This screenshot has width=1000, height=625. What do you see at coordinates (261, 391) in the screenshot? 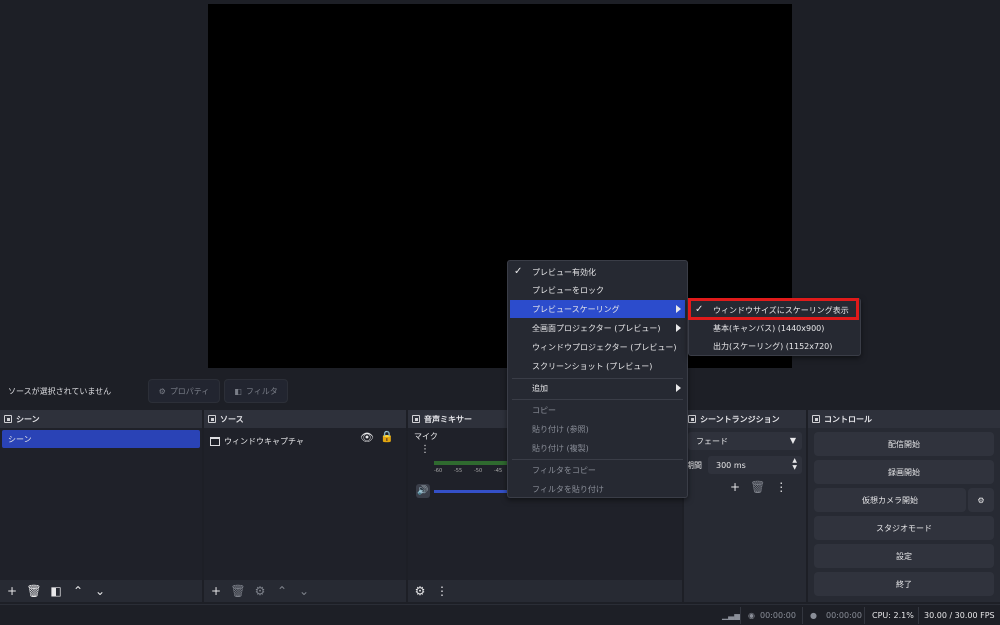
I see `filters-label: フィルタ` at bounding box center [261, 391].